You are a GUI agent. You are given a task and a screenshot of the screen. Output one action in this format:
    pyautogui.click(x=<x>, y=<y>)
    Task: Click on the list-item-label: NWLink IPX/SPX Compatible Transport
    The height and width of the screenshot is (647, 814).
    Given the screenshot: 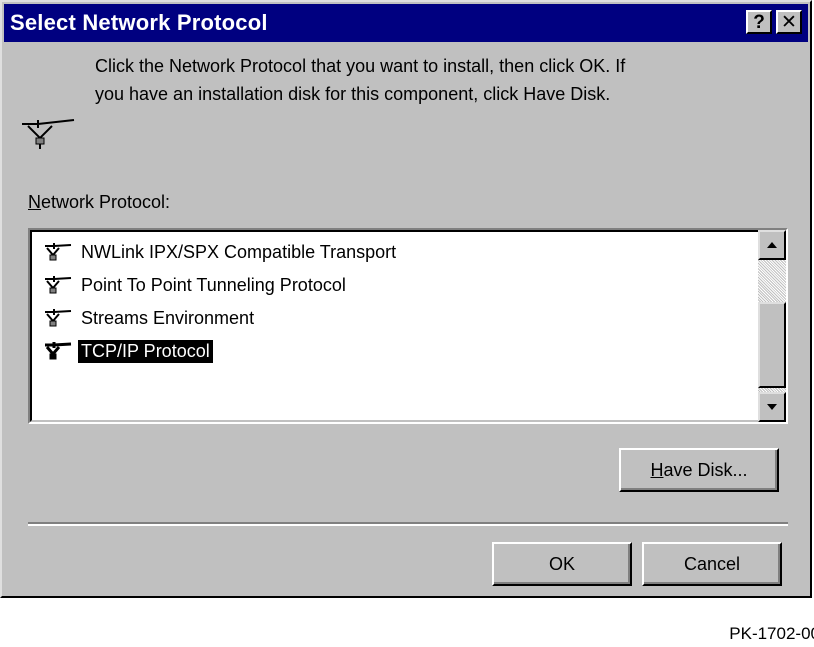 What is the action you would take?
    pyautogui.click(x=239, y=252)
    